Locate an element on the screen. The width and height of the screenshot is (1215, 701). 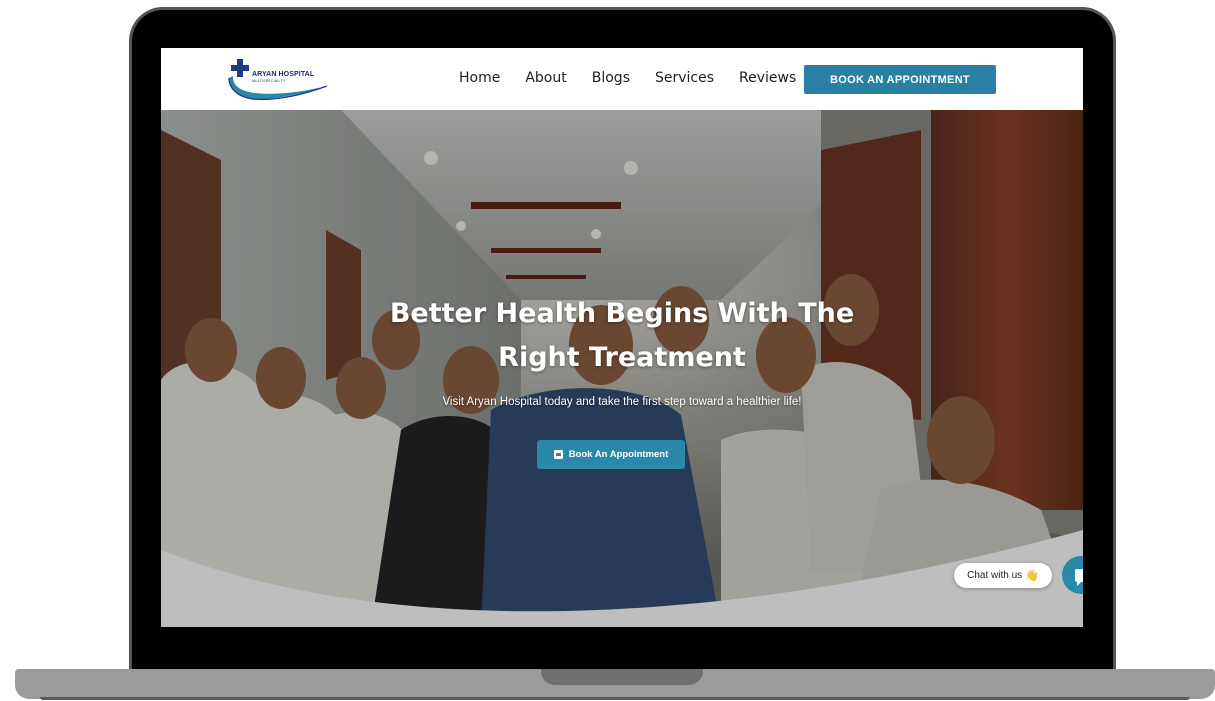
logo-name: ARYAN HOSPITAL is located at coordinates (283, 74).